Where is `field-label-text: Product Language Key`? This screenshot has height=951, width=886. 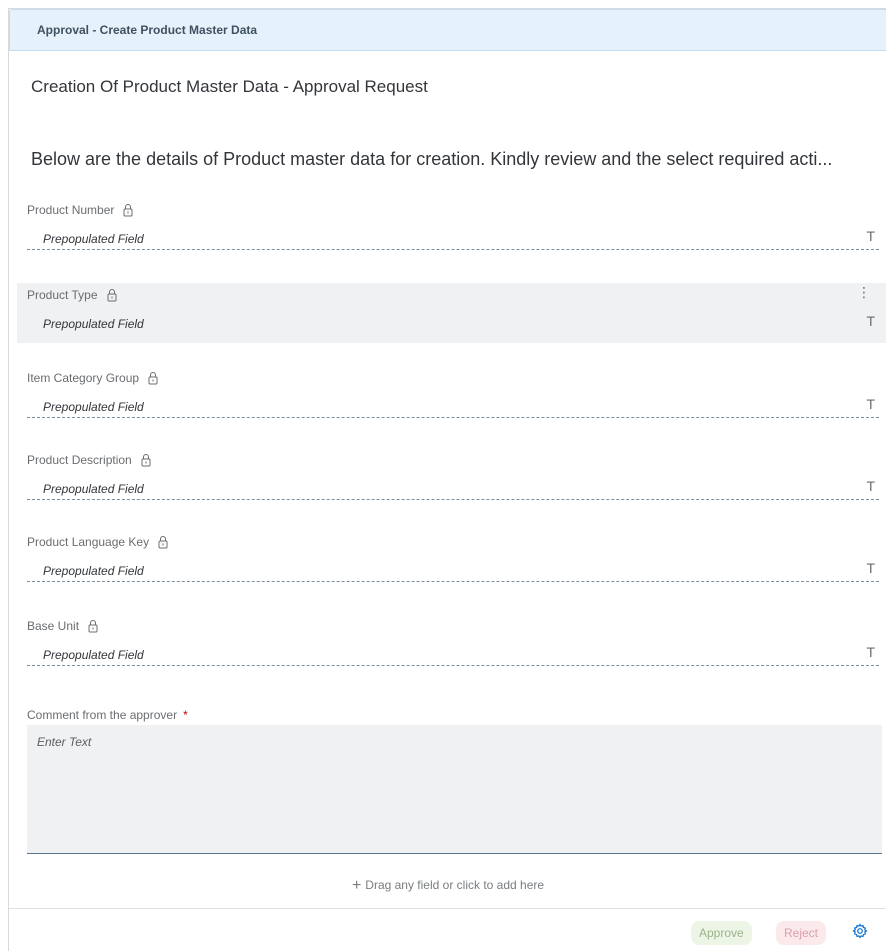 field-label-text: Product Language Key is located at coordinates (88, 542).